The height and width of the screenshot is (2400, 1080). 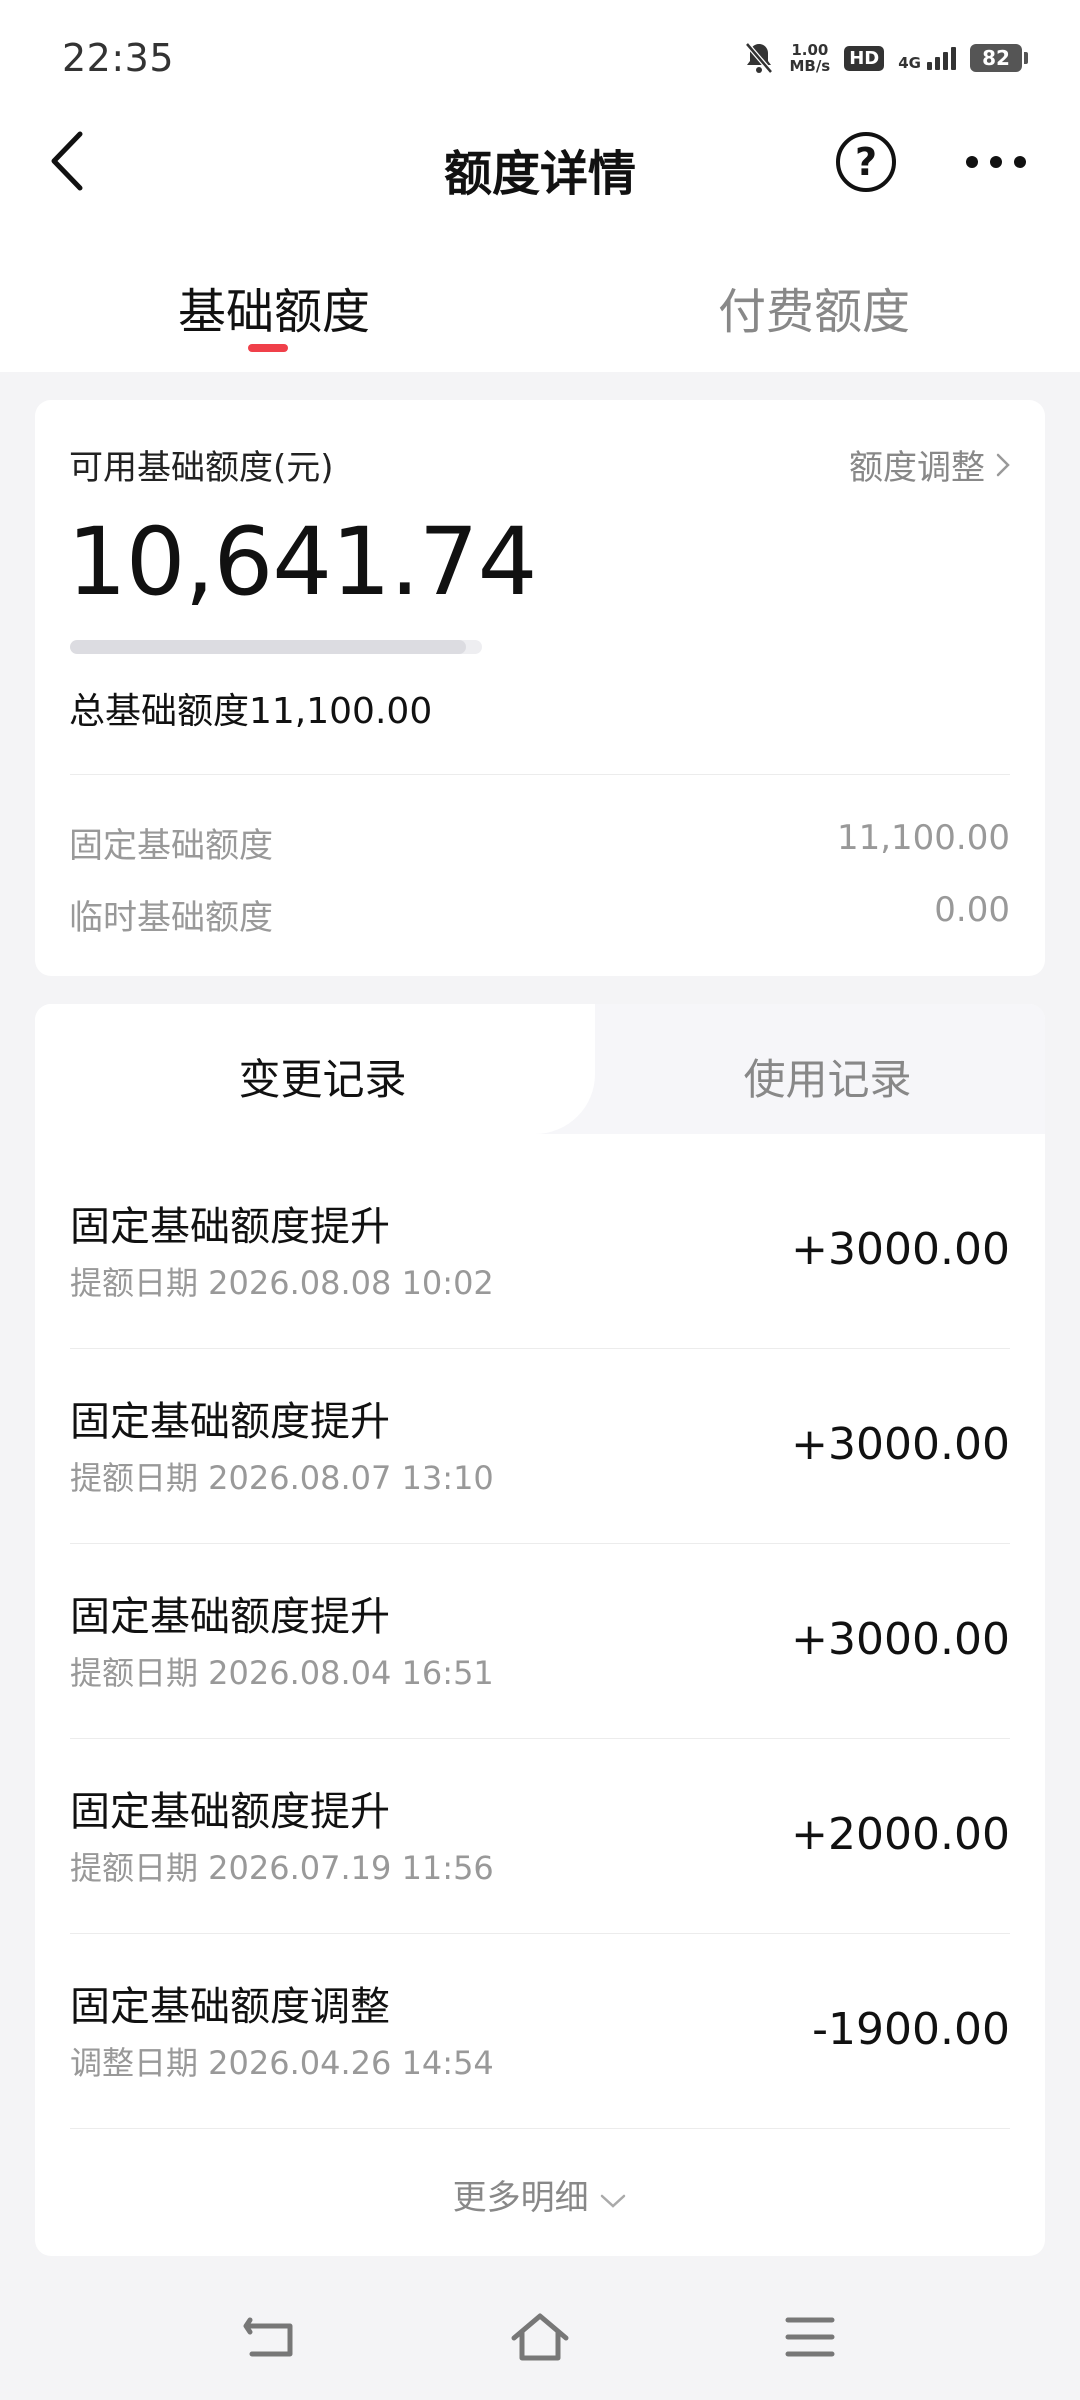 What do you see at coordinates (270, 2337) in the screenshot?
I see `system-back-icon` at bounding box center [270, 2337].